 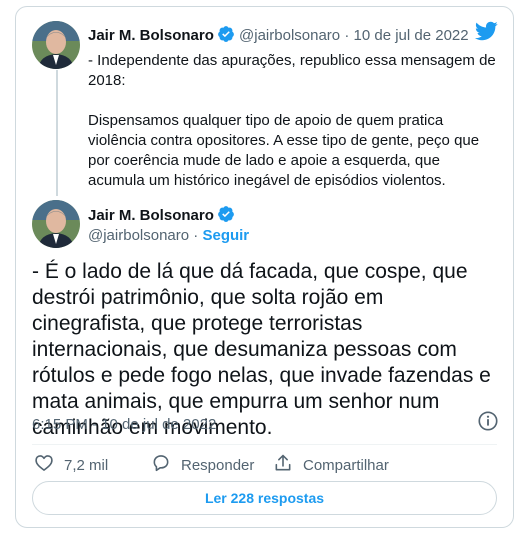 I want to click on reply-label: Responder, so click(x=218, y=465).